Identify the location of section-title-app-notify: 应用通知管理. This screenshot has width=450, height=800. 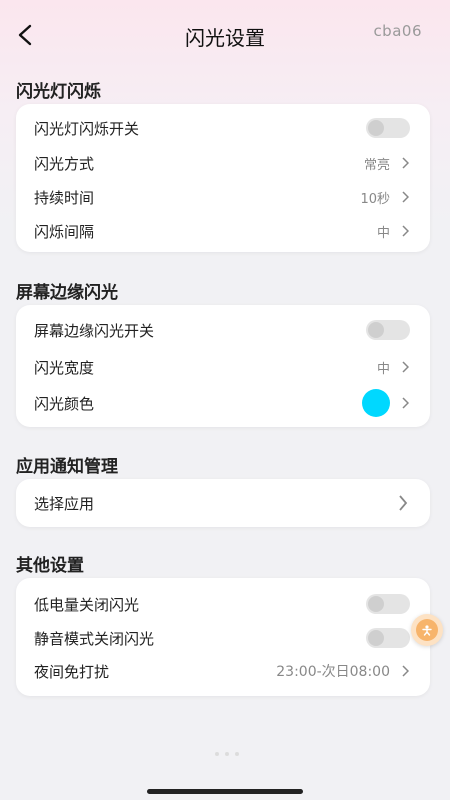
(67, 467).